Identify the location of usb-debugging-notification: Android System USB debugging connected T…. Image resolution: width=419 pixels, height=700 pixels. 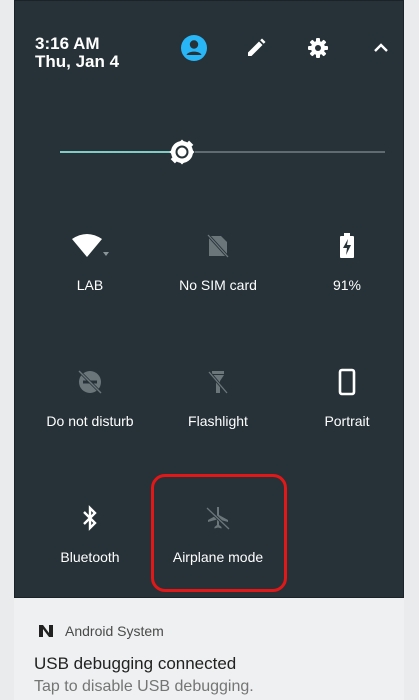
(209, 649).